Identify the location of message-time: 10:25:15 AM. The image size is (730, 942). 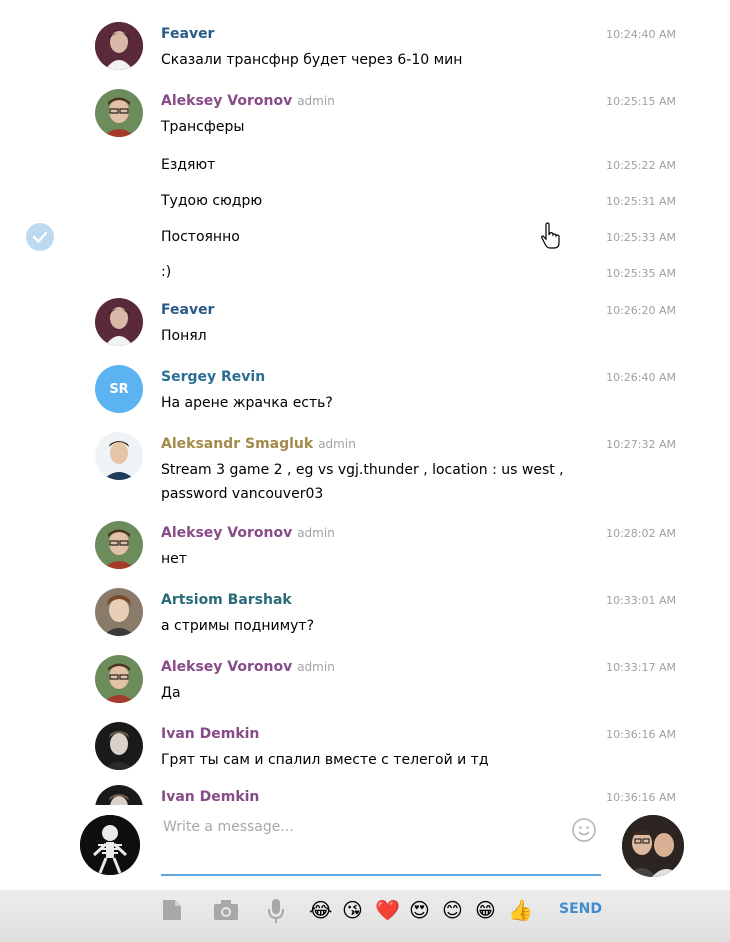
(641, 101).